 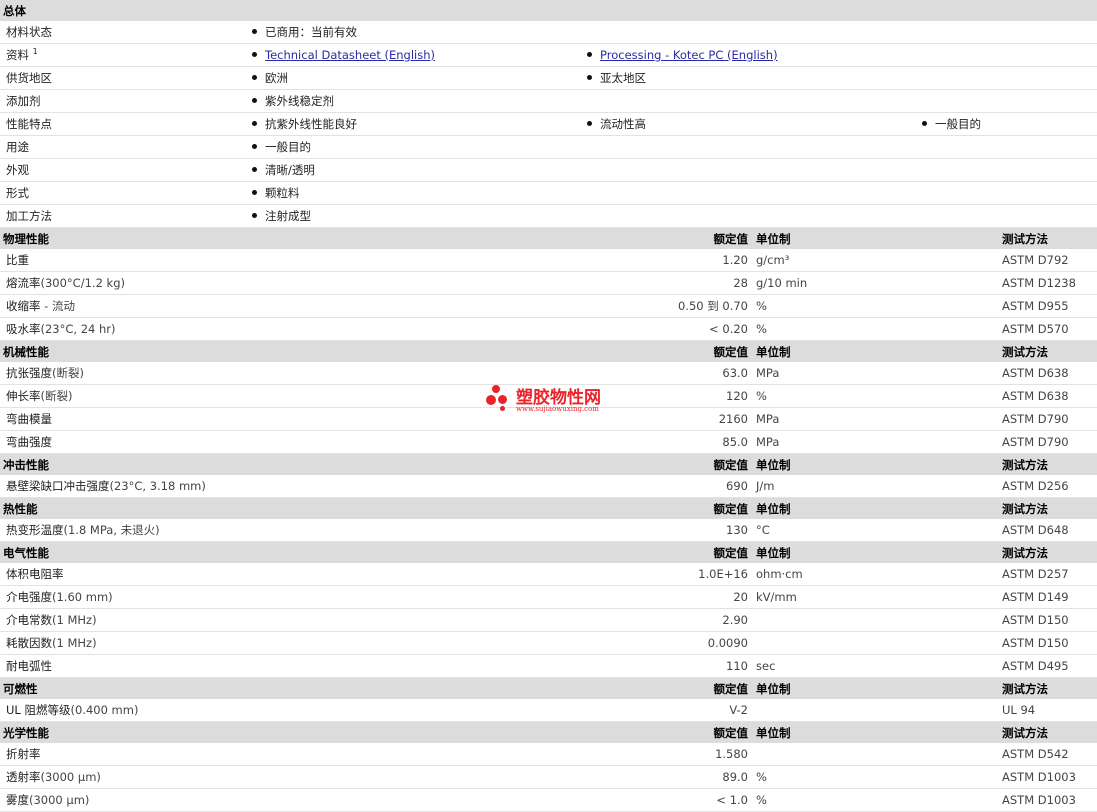 What do you see at coordinates (875, 574) in the screenshot?
I see `property-unit: ohm·cm` at bounding box center [875, 574].